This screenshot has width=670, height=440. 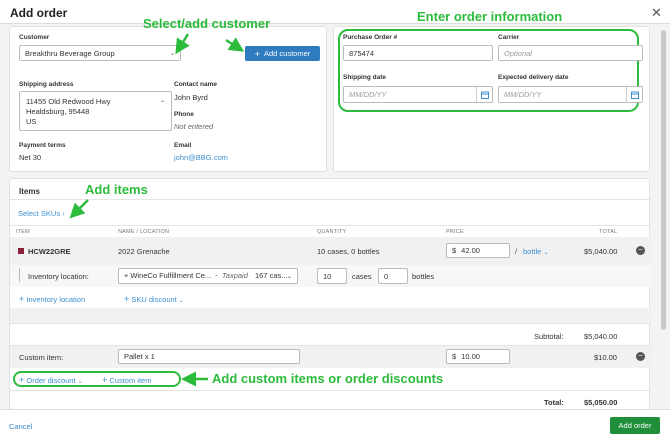 I want to click on cancel-link: Cancel, so click(x=20, y=426).